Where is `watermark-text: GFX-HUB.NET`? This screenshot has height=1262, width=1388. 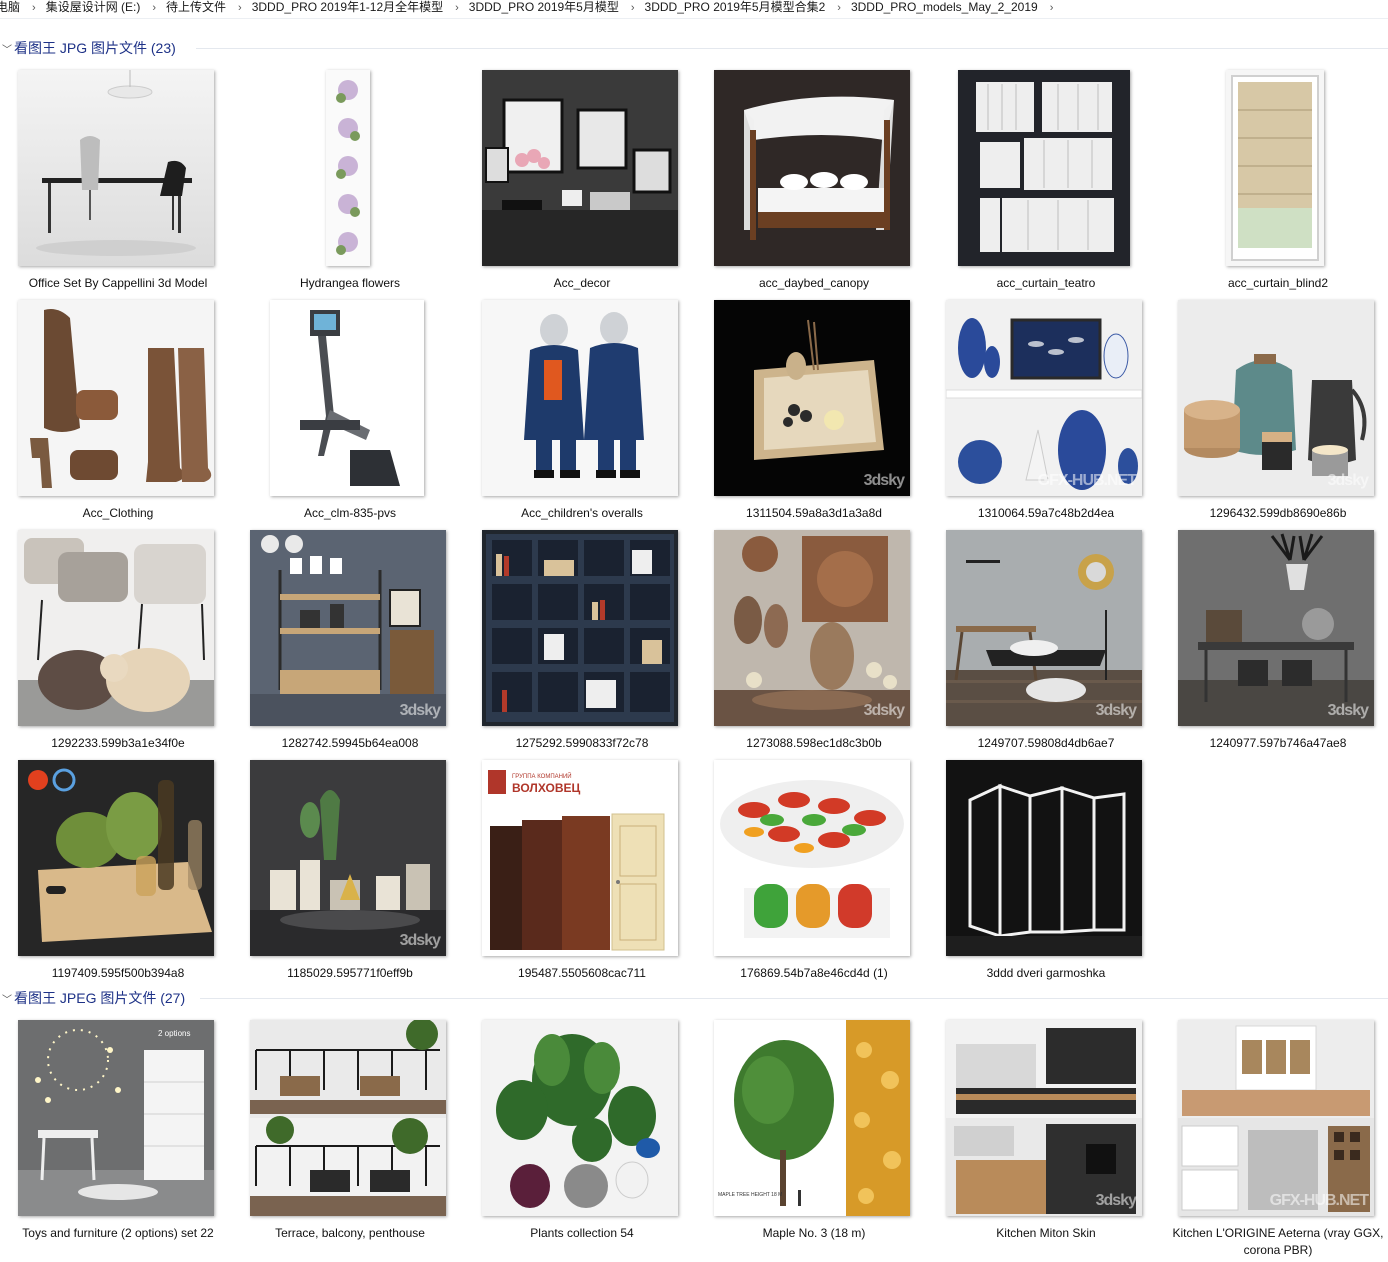
watermark-text: GFX-HUB.NET is located at coordinates (1319, 1200).